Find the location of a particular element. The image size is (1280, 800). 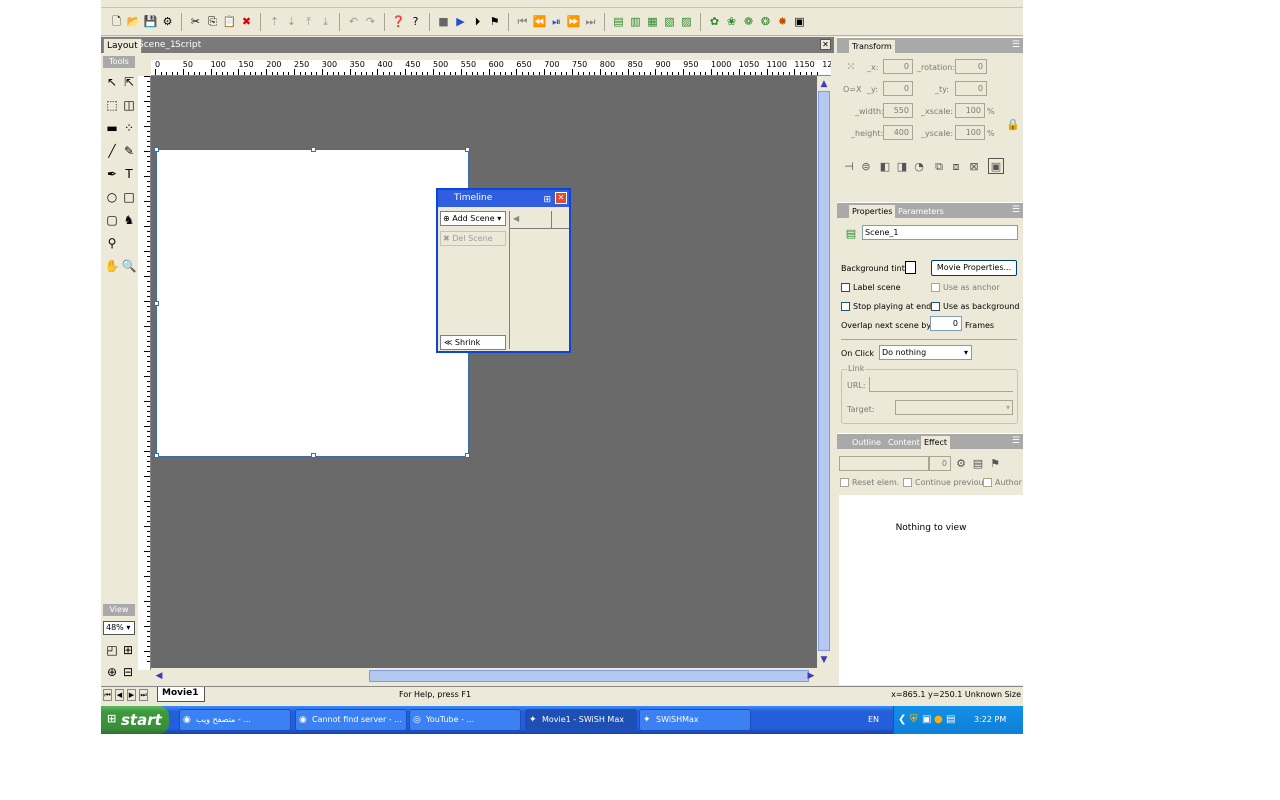

scroll-up-icon: ▲ is located at coordinates (824, 84).